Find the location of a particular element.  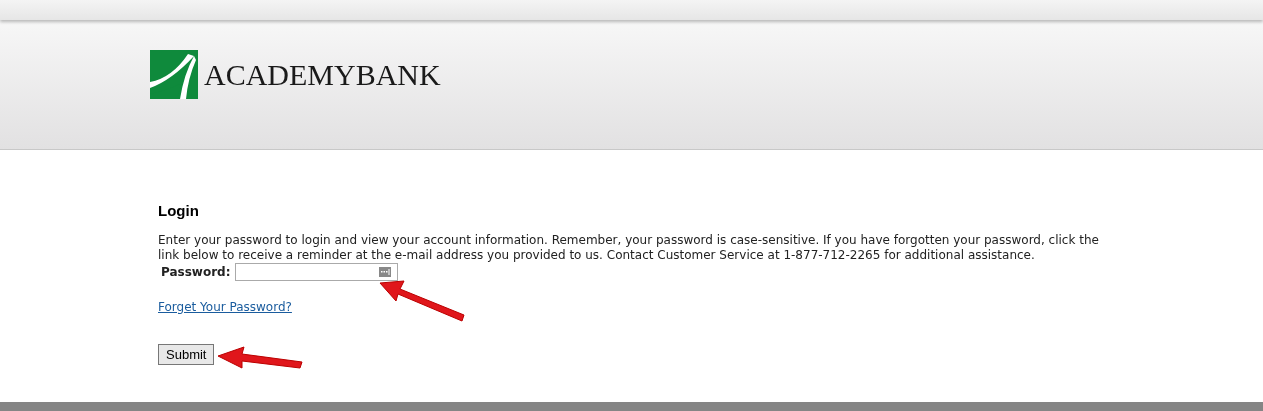

instructions-text: Enter your password to login and view your account information. Remember, your password is case-sensitive. If you have forgotten your password, click the link below to receive a reminder at the e-mail address you provided to us. Contact Customer Service at 1-877-712-2265 for additional assistance. is located at coordinates (629, 248).